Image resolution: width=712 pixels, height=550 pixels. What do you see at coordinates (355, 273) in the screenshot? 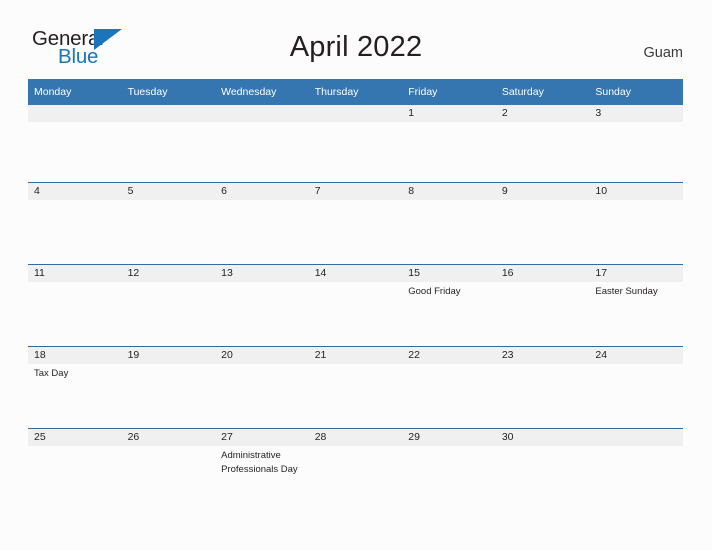
I see `day-number: 14` at bounding box center [355, 273].